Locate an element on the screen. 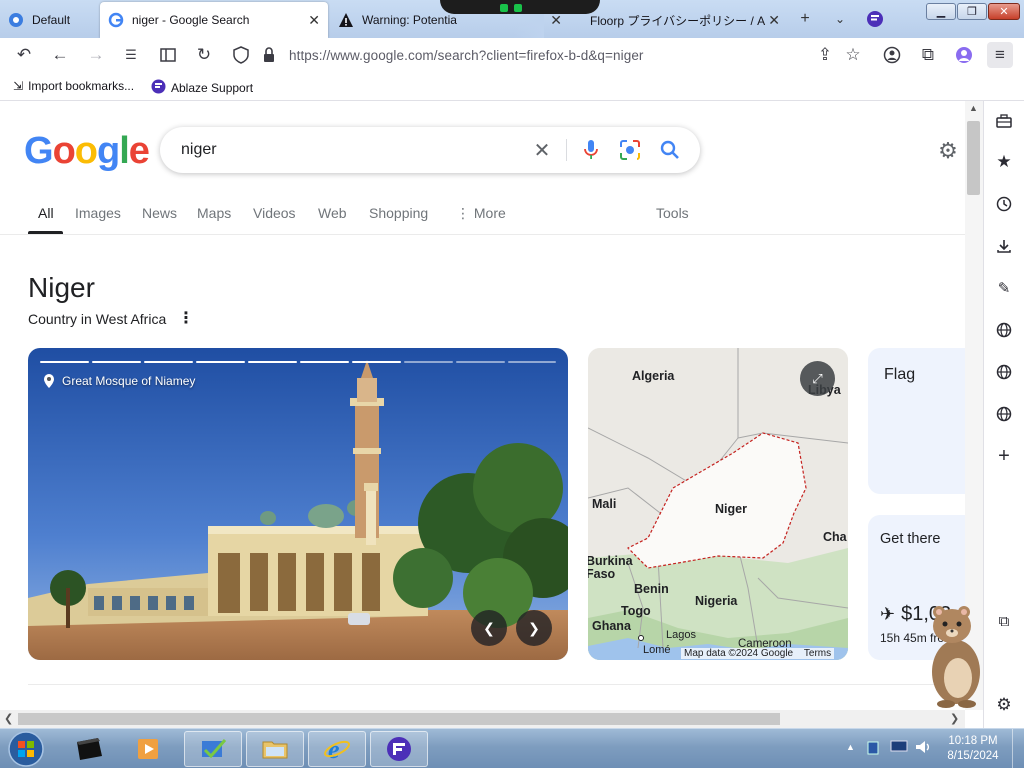 This screenshot has height=769, width=1024. knowledge-panel-title: Niger is located at coordinates (61, 287).